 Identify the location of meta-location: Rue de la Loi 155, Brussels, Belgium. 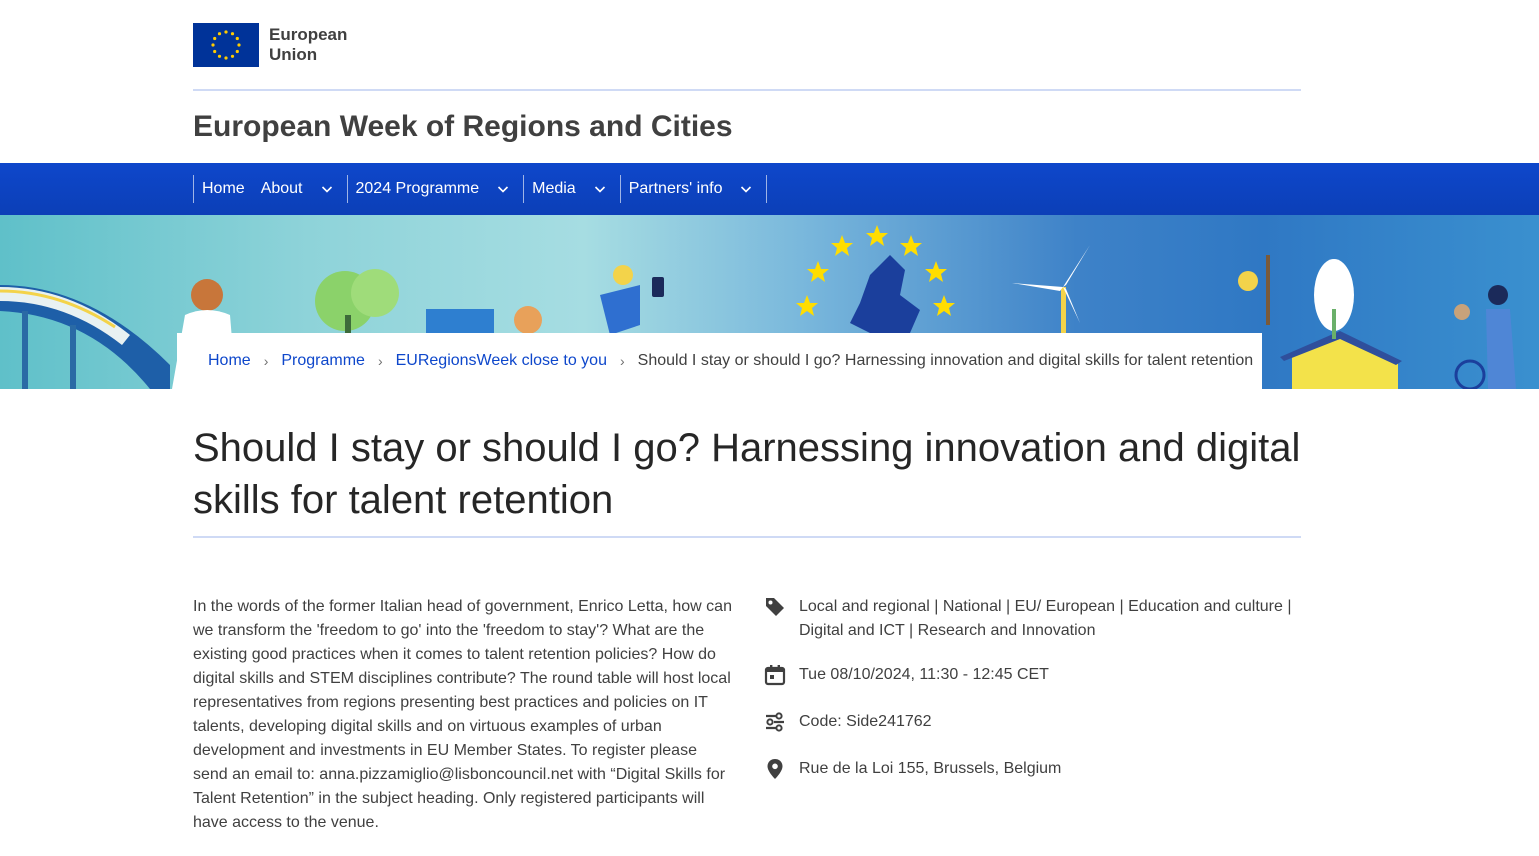
(1033, 769).